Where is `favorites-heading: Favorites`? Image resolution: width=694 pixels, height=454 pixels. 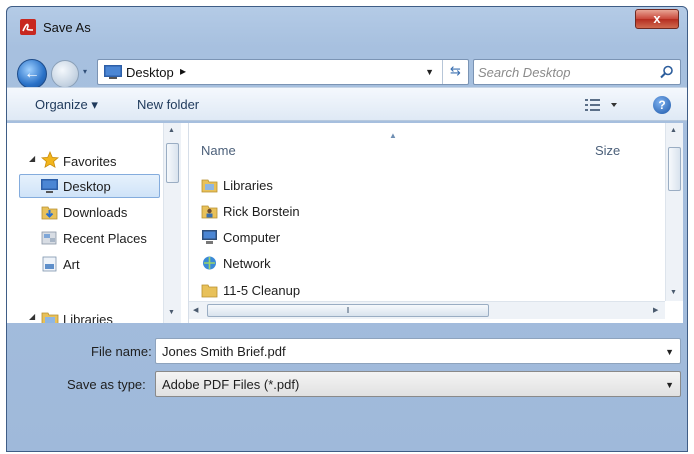
favorites-heading: Favorites is located at coordinates (89, 161).